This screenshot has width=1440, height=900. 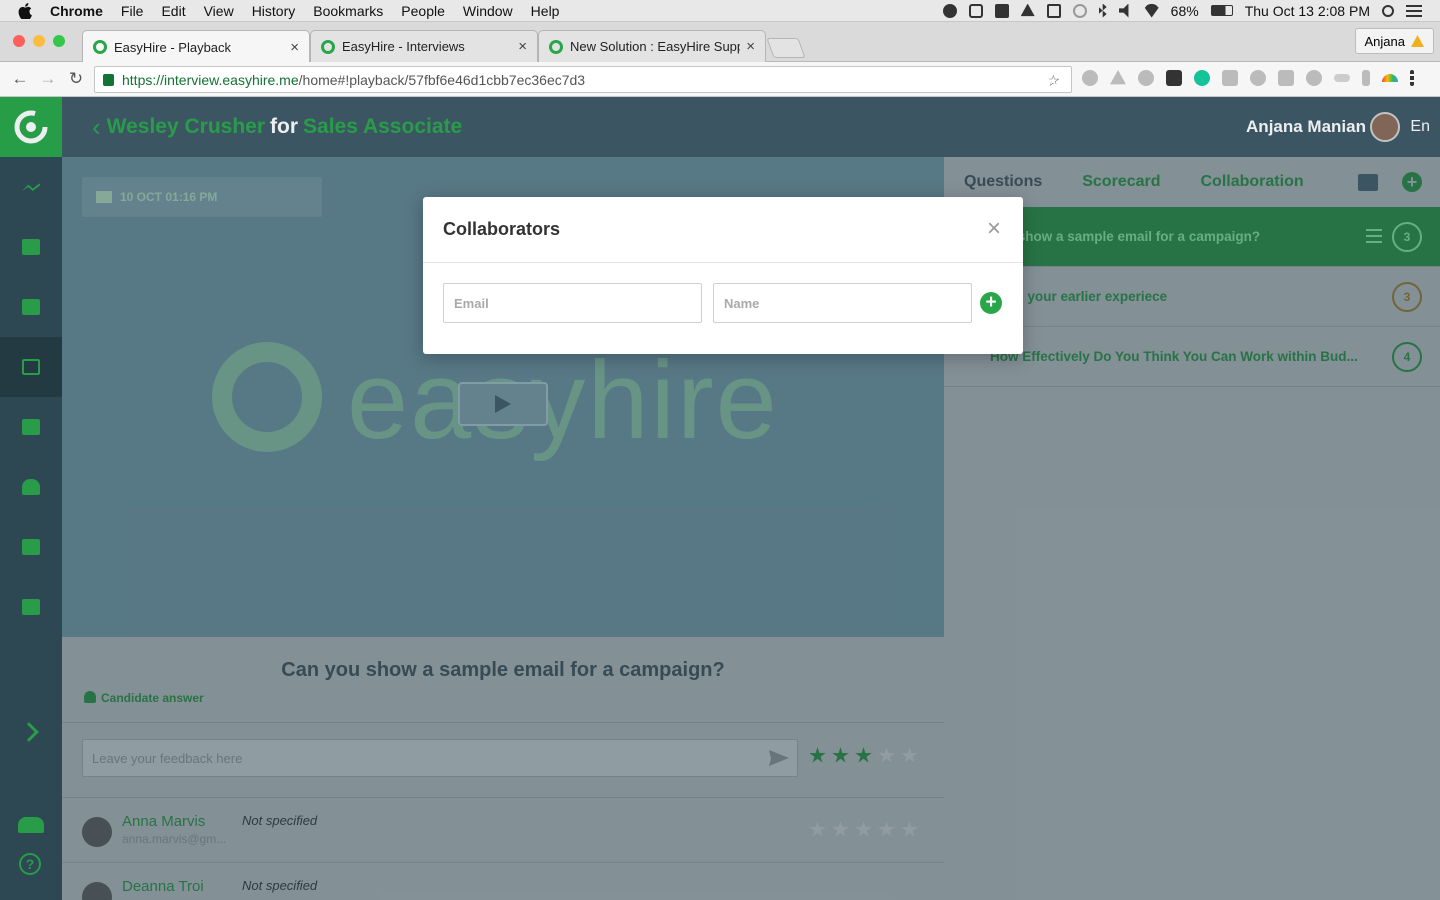 I want to click on sidebar-item-analytics, so click(x=31, y=187).